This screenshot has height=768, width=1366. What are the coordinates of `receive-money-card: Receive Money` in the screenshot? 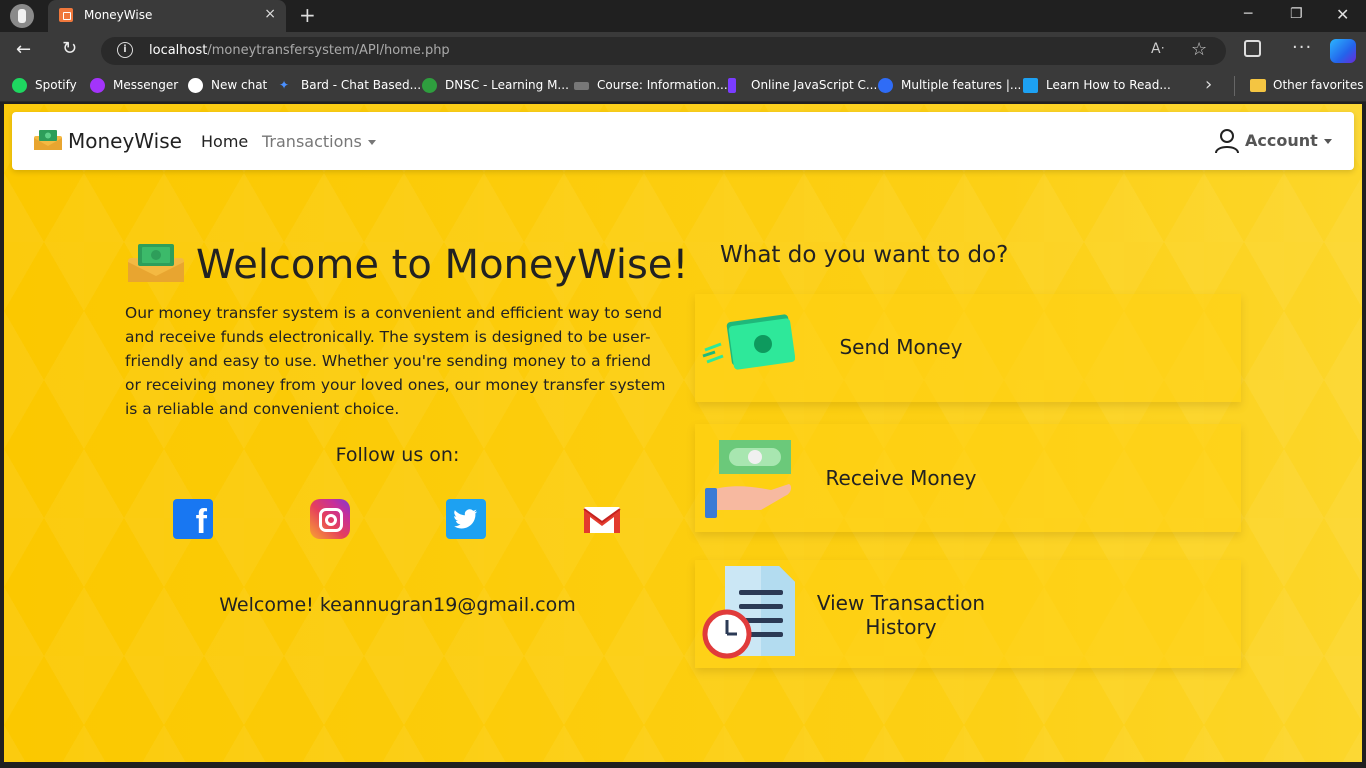 It's located at (968, 478).